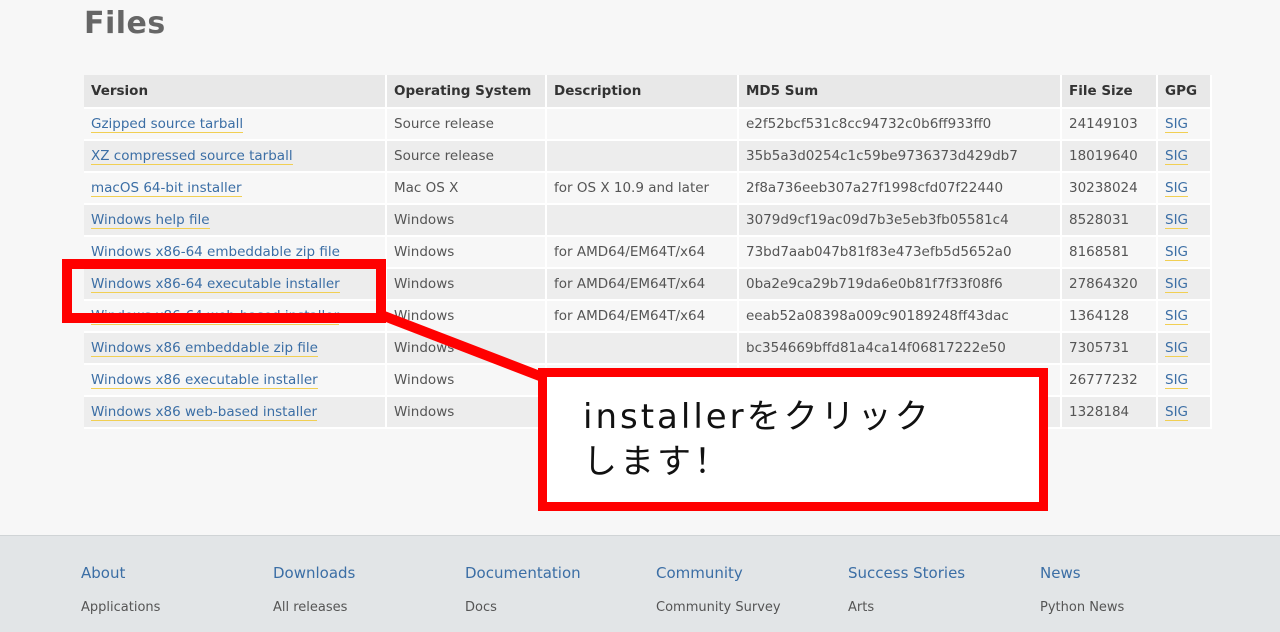 Image resolution: width=1280 pixels, height=632 pixels. What do you see at coordinates (906, 573) in the screenshot?
I see `footer-heading-link: Success Stories` at bounding box center [906, 573].